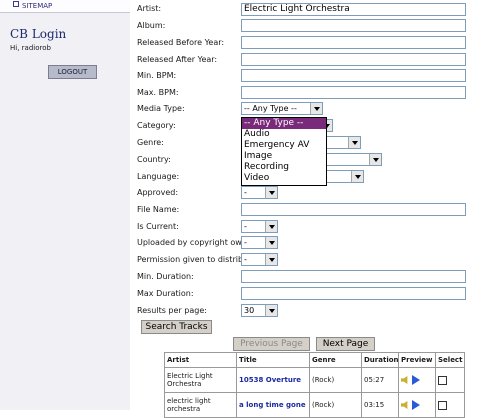  Describe the element at coordinates (353, 59) in the screenshot. I see `released-after-input` at that location.